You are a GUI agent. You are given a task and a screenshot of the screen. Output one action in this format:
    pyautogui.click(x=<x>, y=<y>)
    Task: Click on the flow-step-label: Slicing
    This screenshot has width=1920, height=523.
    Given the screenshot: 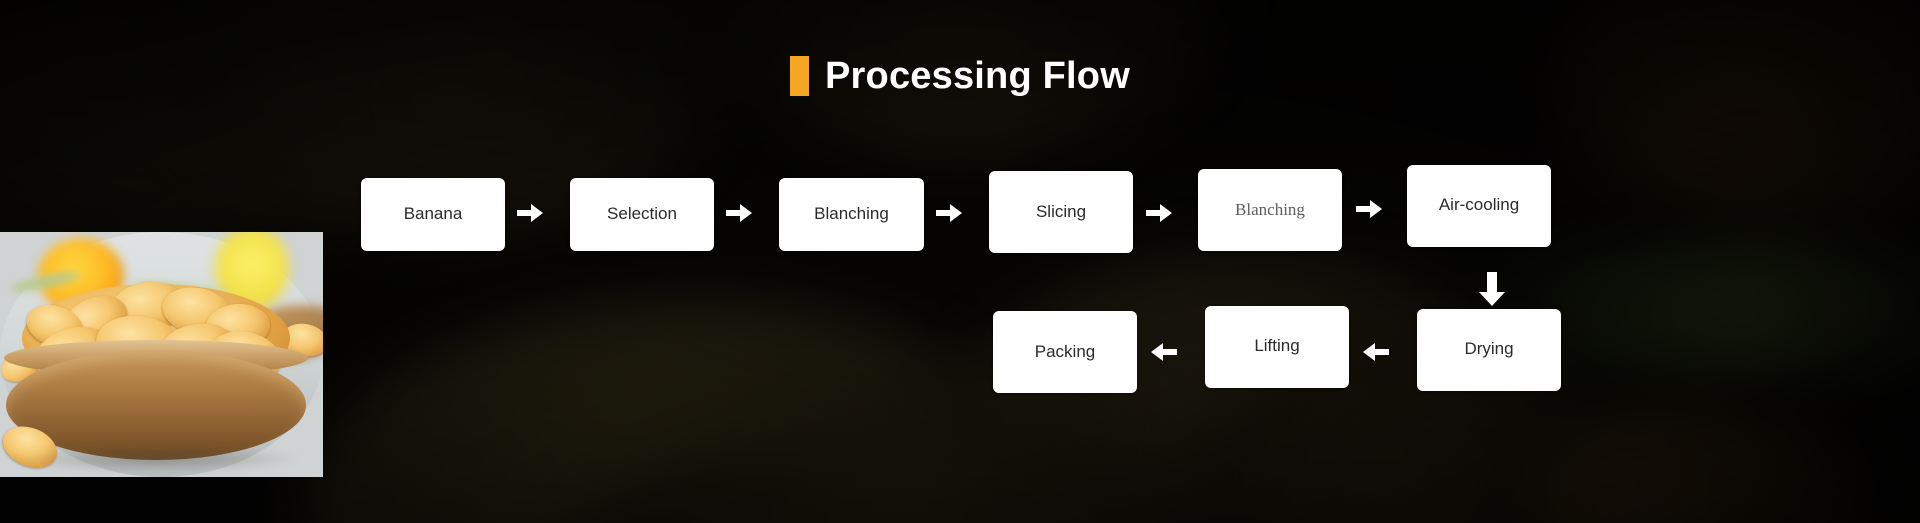 What is the action you would take?
    pyautogui.click(x=1061, y=211)
    